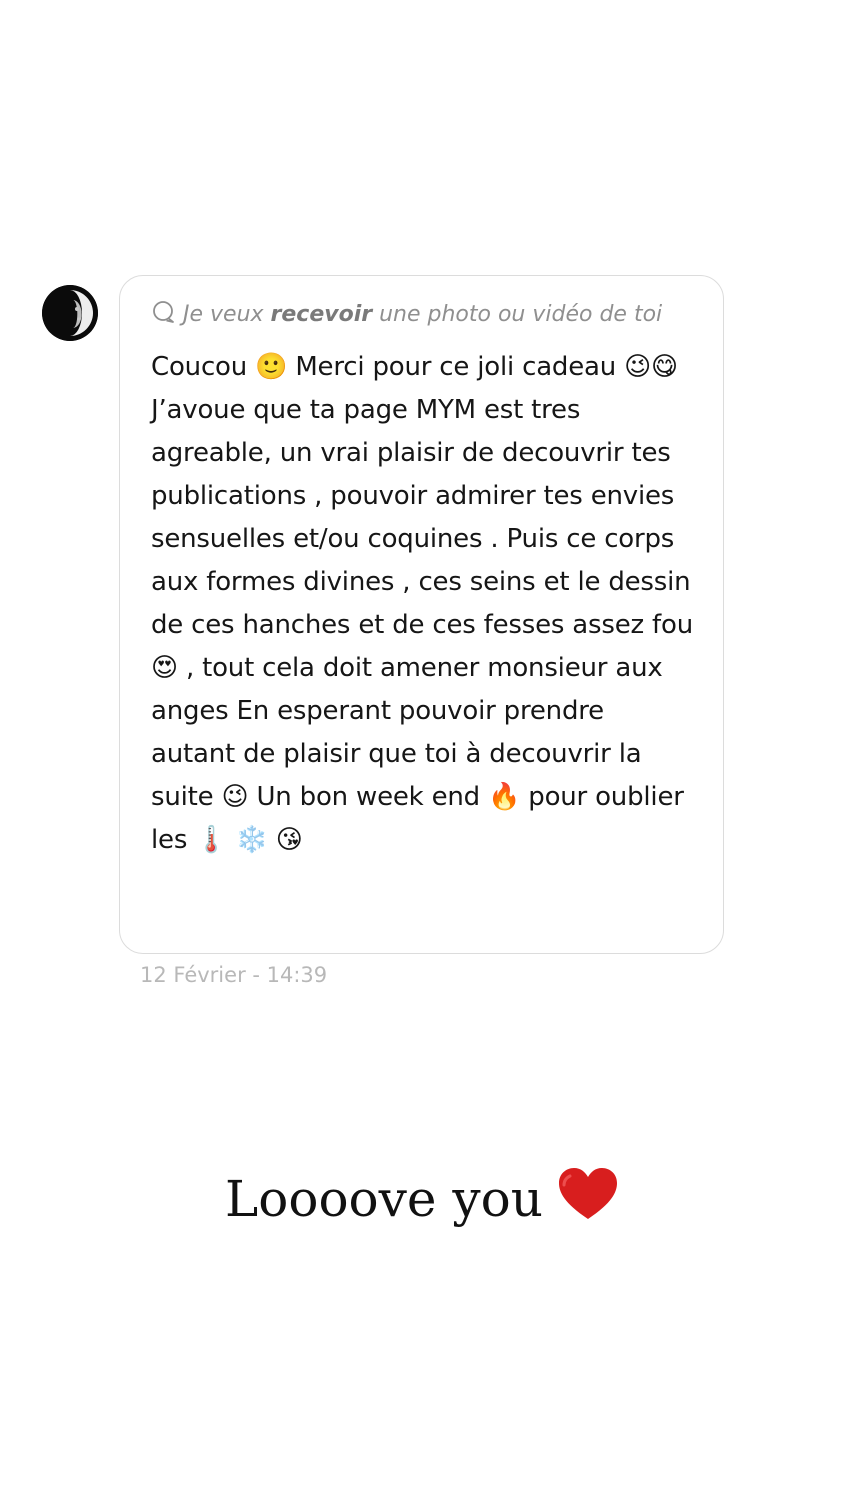 This screenshot has height=1500, width=844. I want to click on caption: Loooove you, so click(422, 1200).